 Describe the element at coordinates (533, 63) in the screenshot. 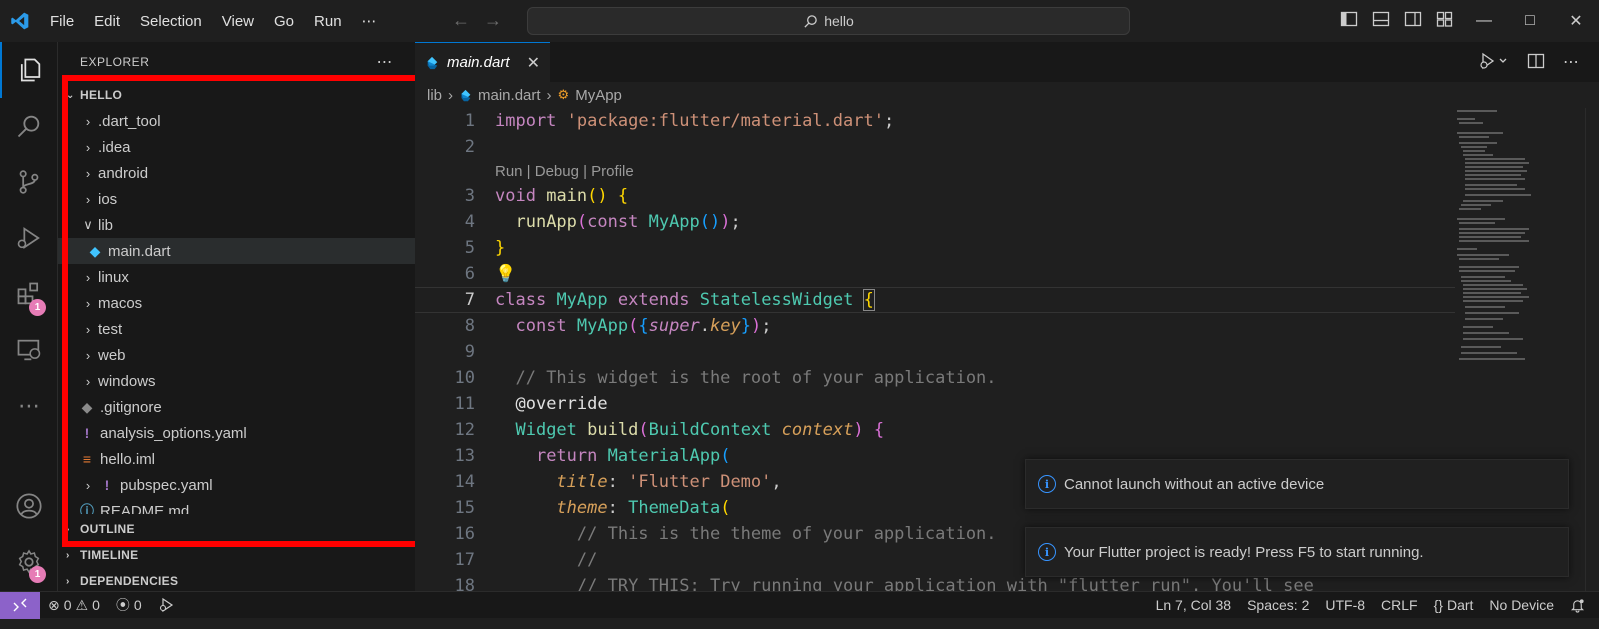

I see `close-tab-icon: ✕` at that location.